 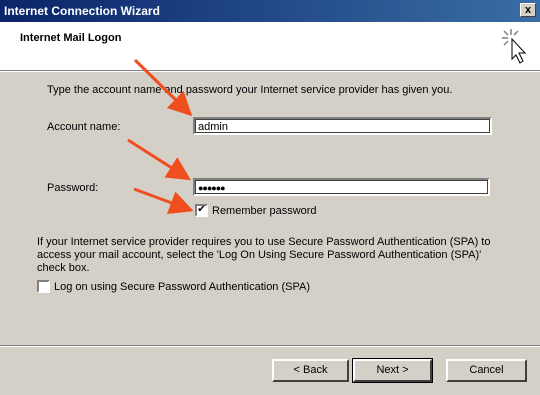 I want to click on close-icon: x, so click(x=528, y=10).